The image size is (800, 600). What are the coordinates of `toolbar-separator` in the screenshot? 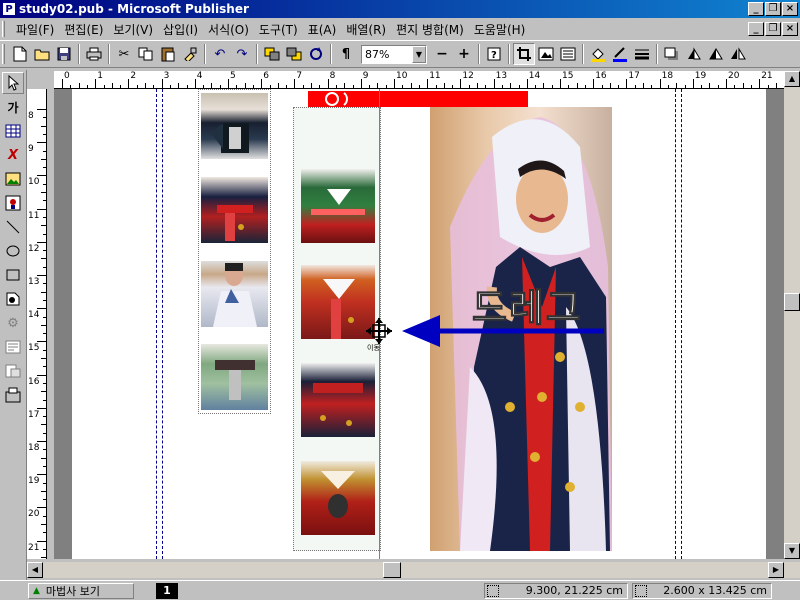 It's located at (657, 54).